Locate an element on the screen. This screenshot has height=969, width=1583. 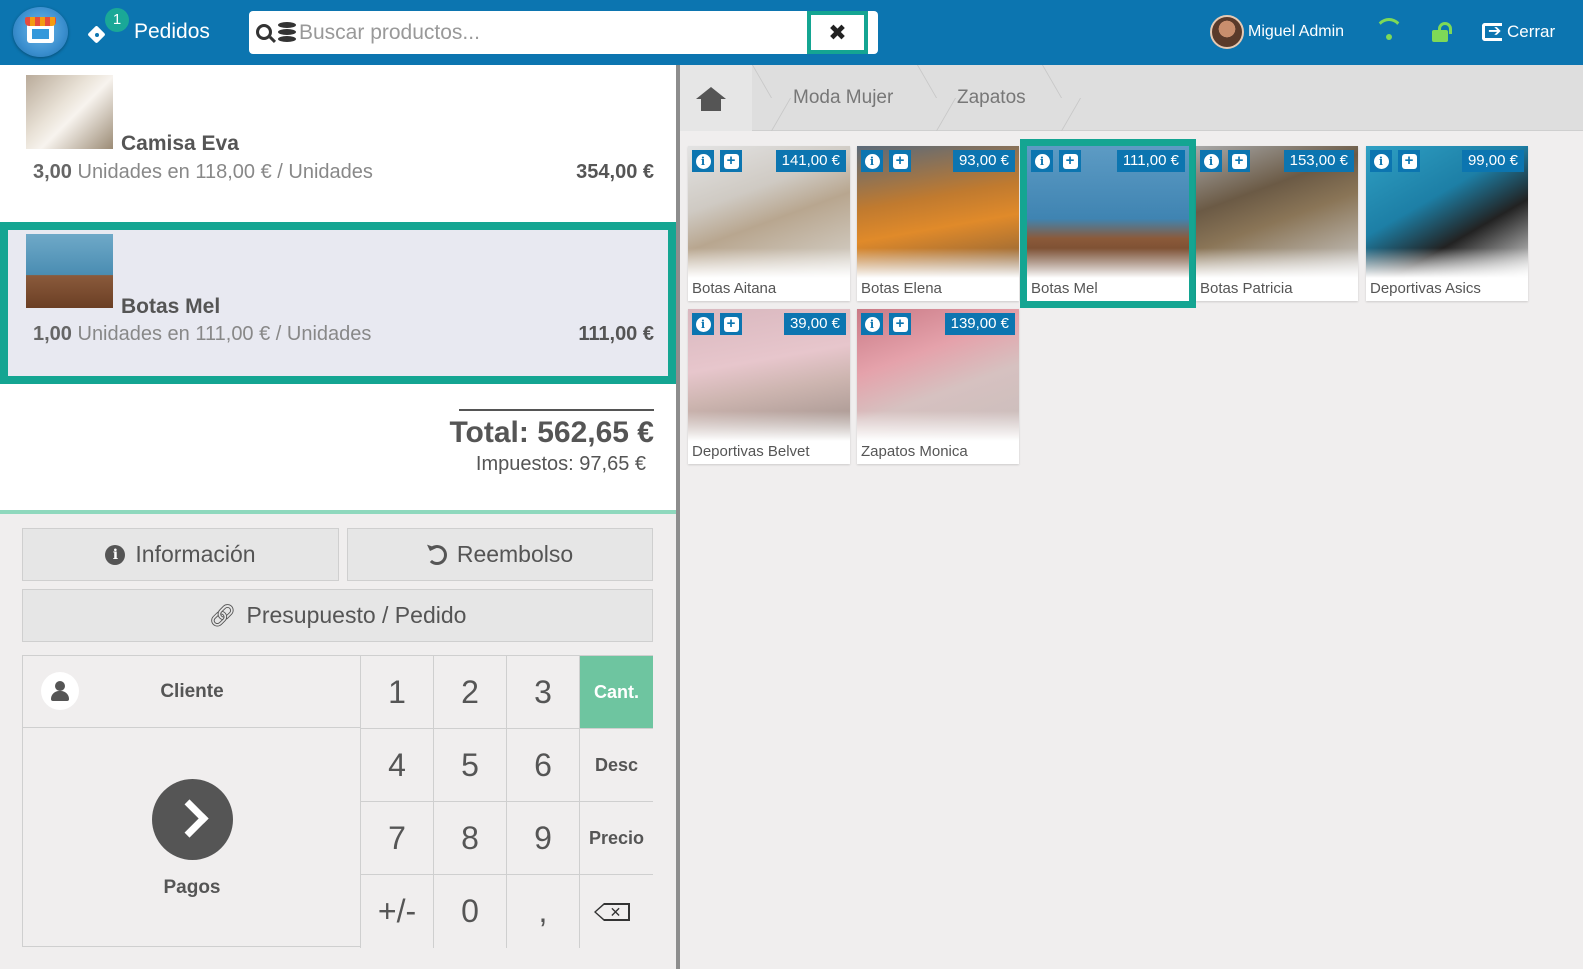
orders-count-badge: 1 is located at coordinates (117, 20).